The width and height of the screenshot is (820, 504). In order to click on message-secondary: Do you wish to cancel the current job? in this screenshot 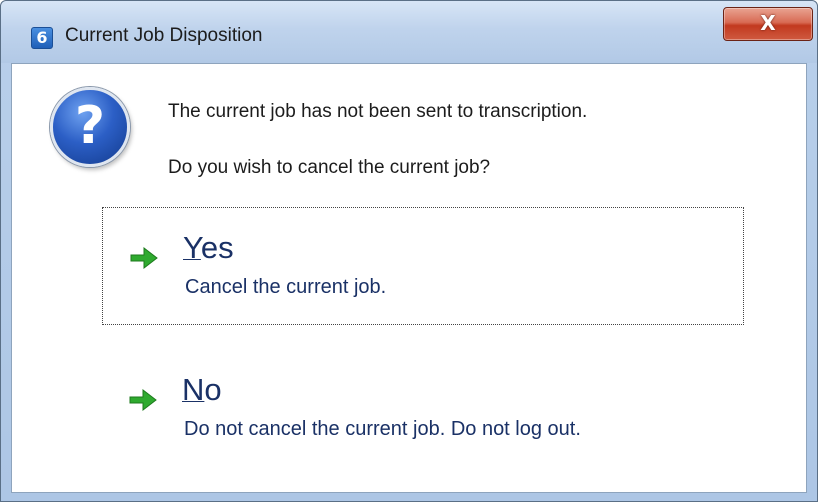, I will do `click(329, 167)`.